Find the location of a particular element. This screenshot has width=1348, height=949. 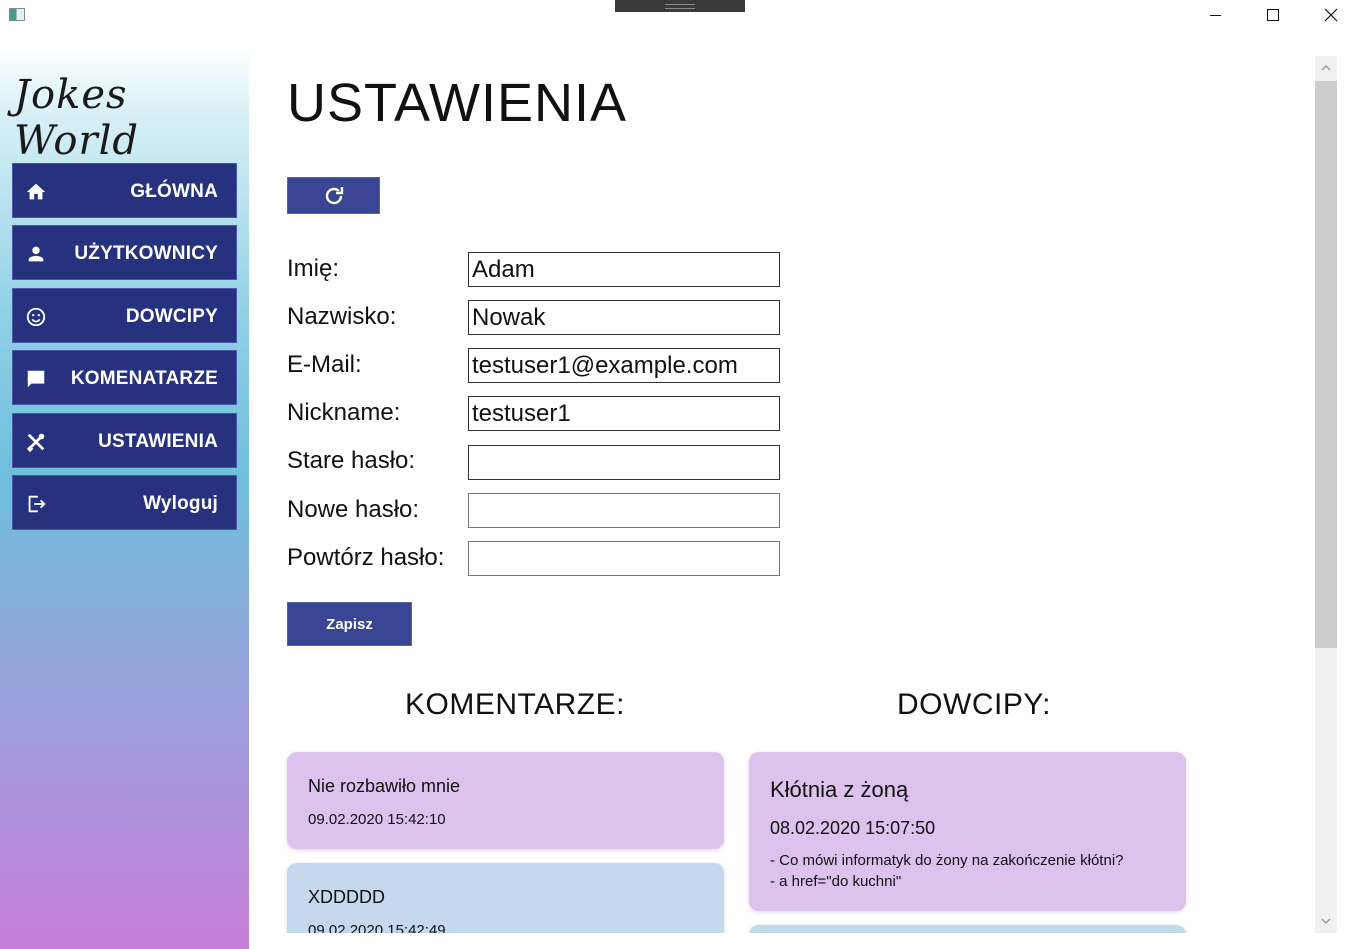

nav-label: UŻYTKOWNICY is located at coordinates (146, 253).